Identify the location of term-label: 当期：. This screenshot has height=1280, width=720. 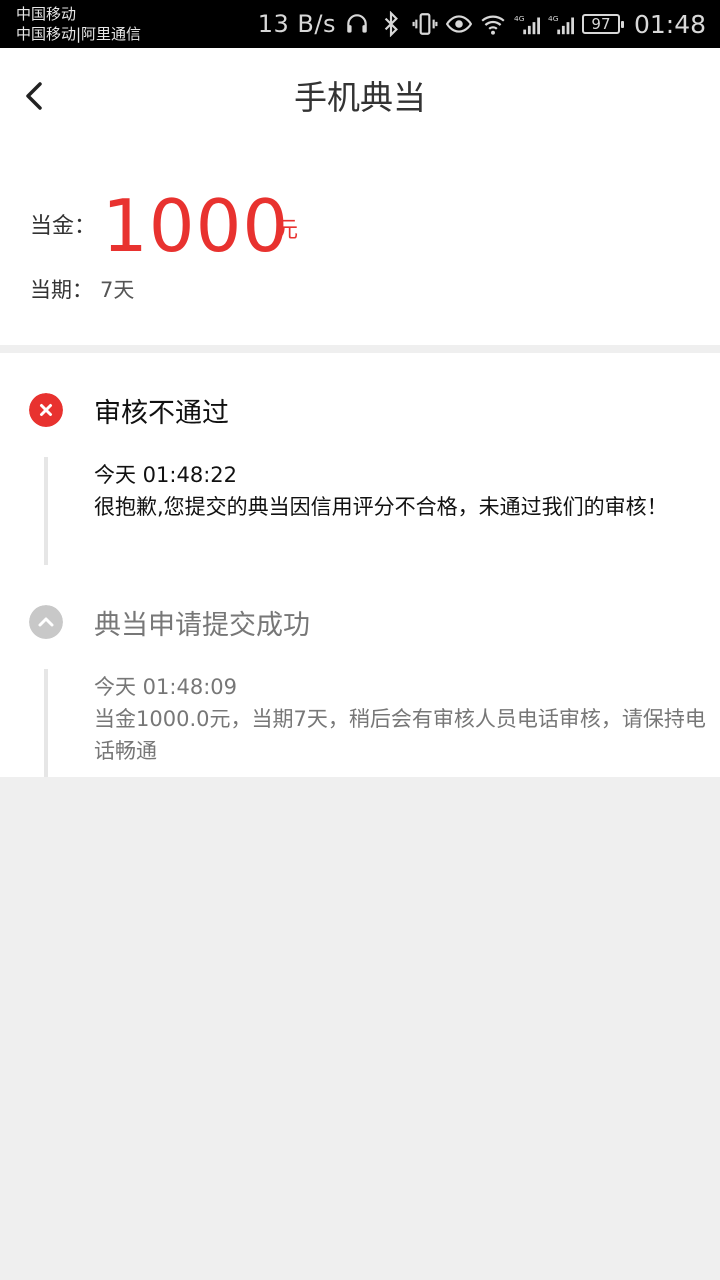
(61, 290).